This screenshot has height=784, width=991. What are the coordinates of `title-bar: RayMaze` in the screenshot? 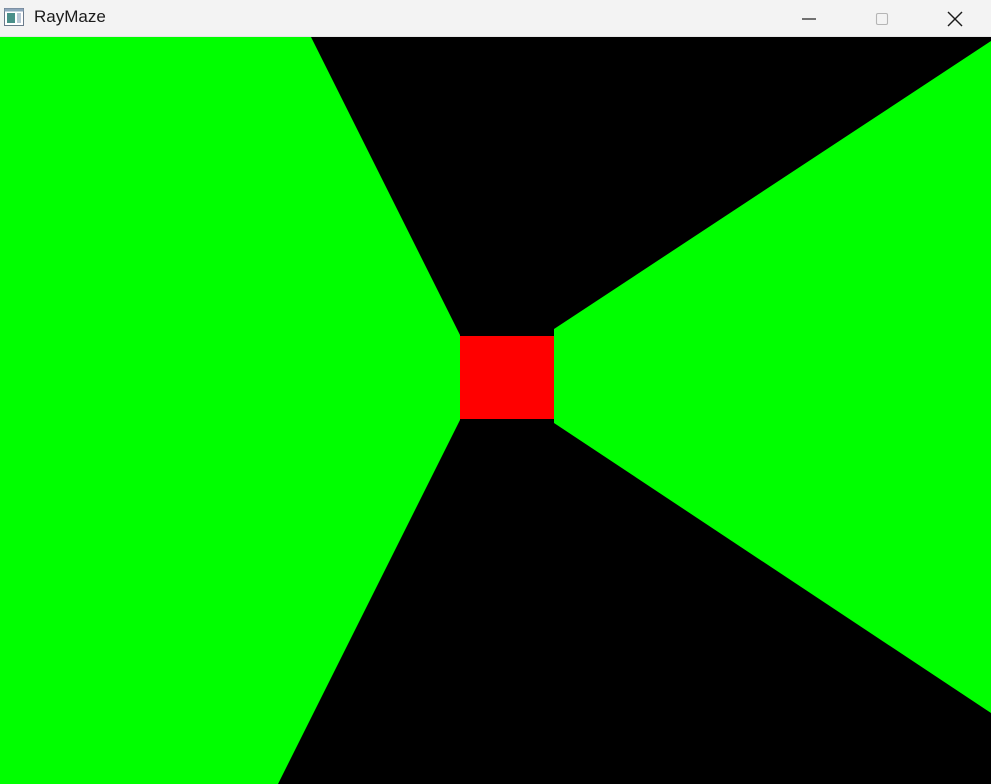 It's located at (495, 18).